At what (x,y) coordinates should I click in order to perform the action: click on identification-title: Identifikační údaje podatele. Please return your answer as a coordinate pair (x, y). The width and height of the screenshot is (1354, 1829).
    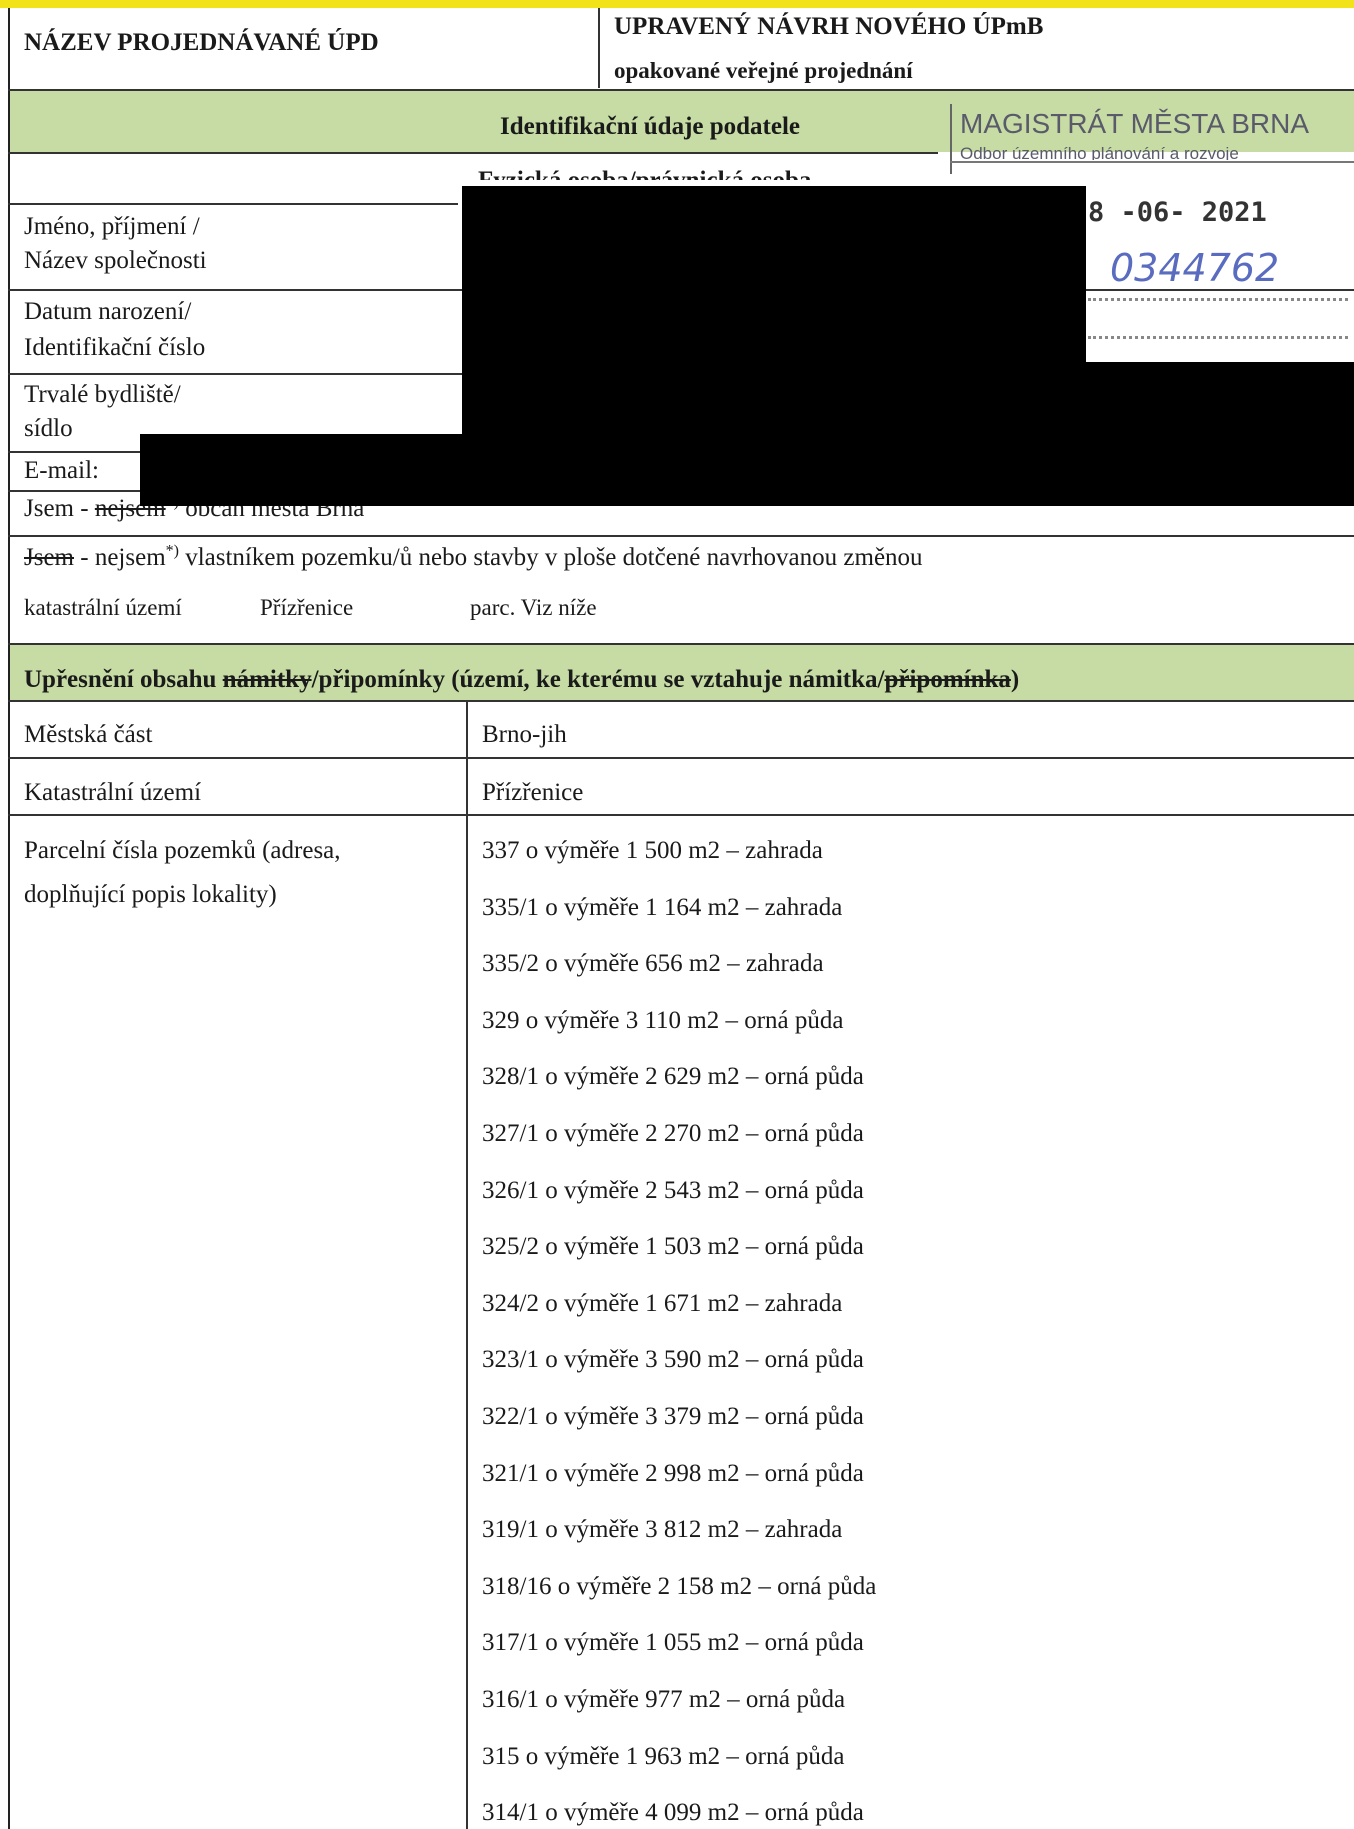
    Looking at the image, I should click on (650, 126).